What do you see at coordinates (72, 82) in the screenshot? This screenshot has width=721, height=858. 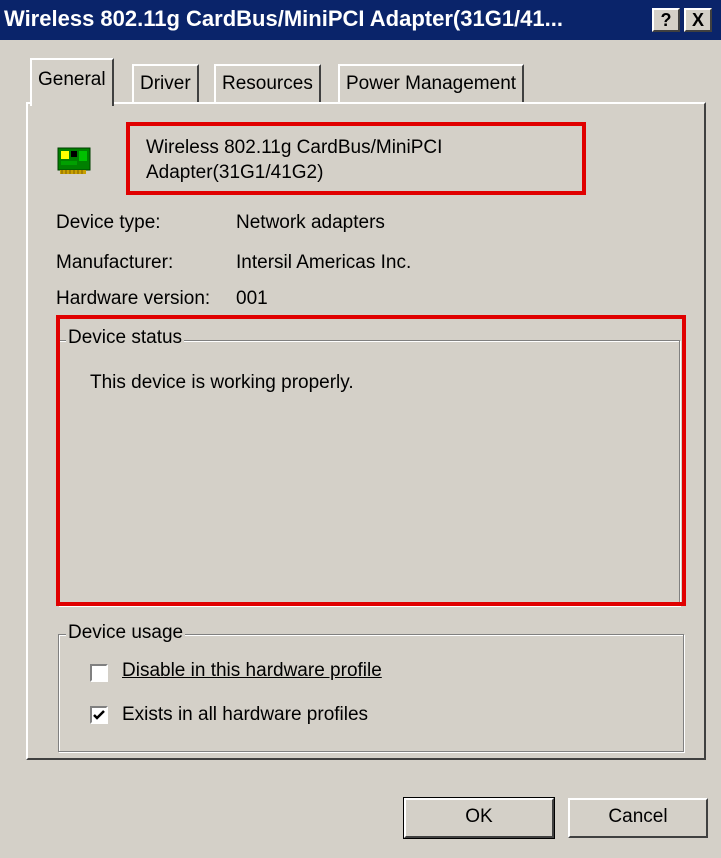 I see `tab-general: General` at bounding box center [72, 82].